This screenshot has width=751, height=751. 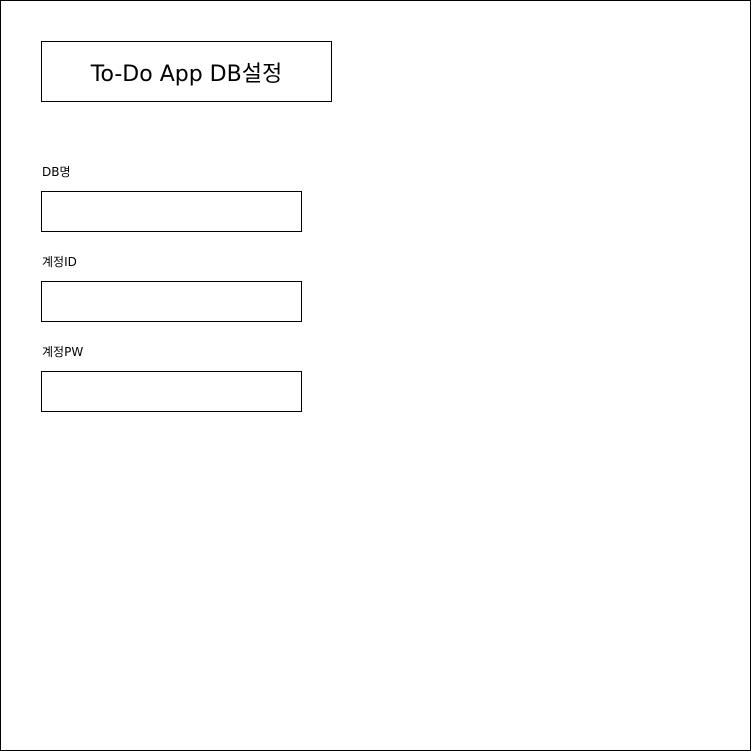 What do you see at coordinates (171, 391) in the screenshot?
I see `account-pw-input` at bounding box center [171, 391].